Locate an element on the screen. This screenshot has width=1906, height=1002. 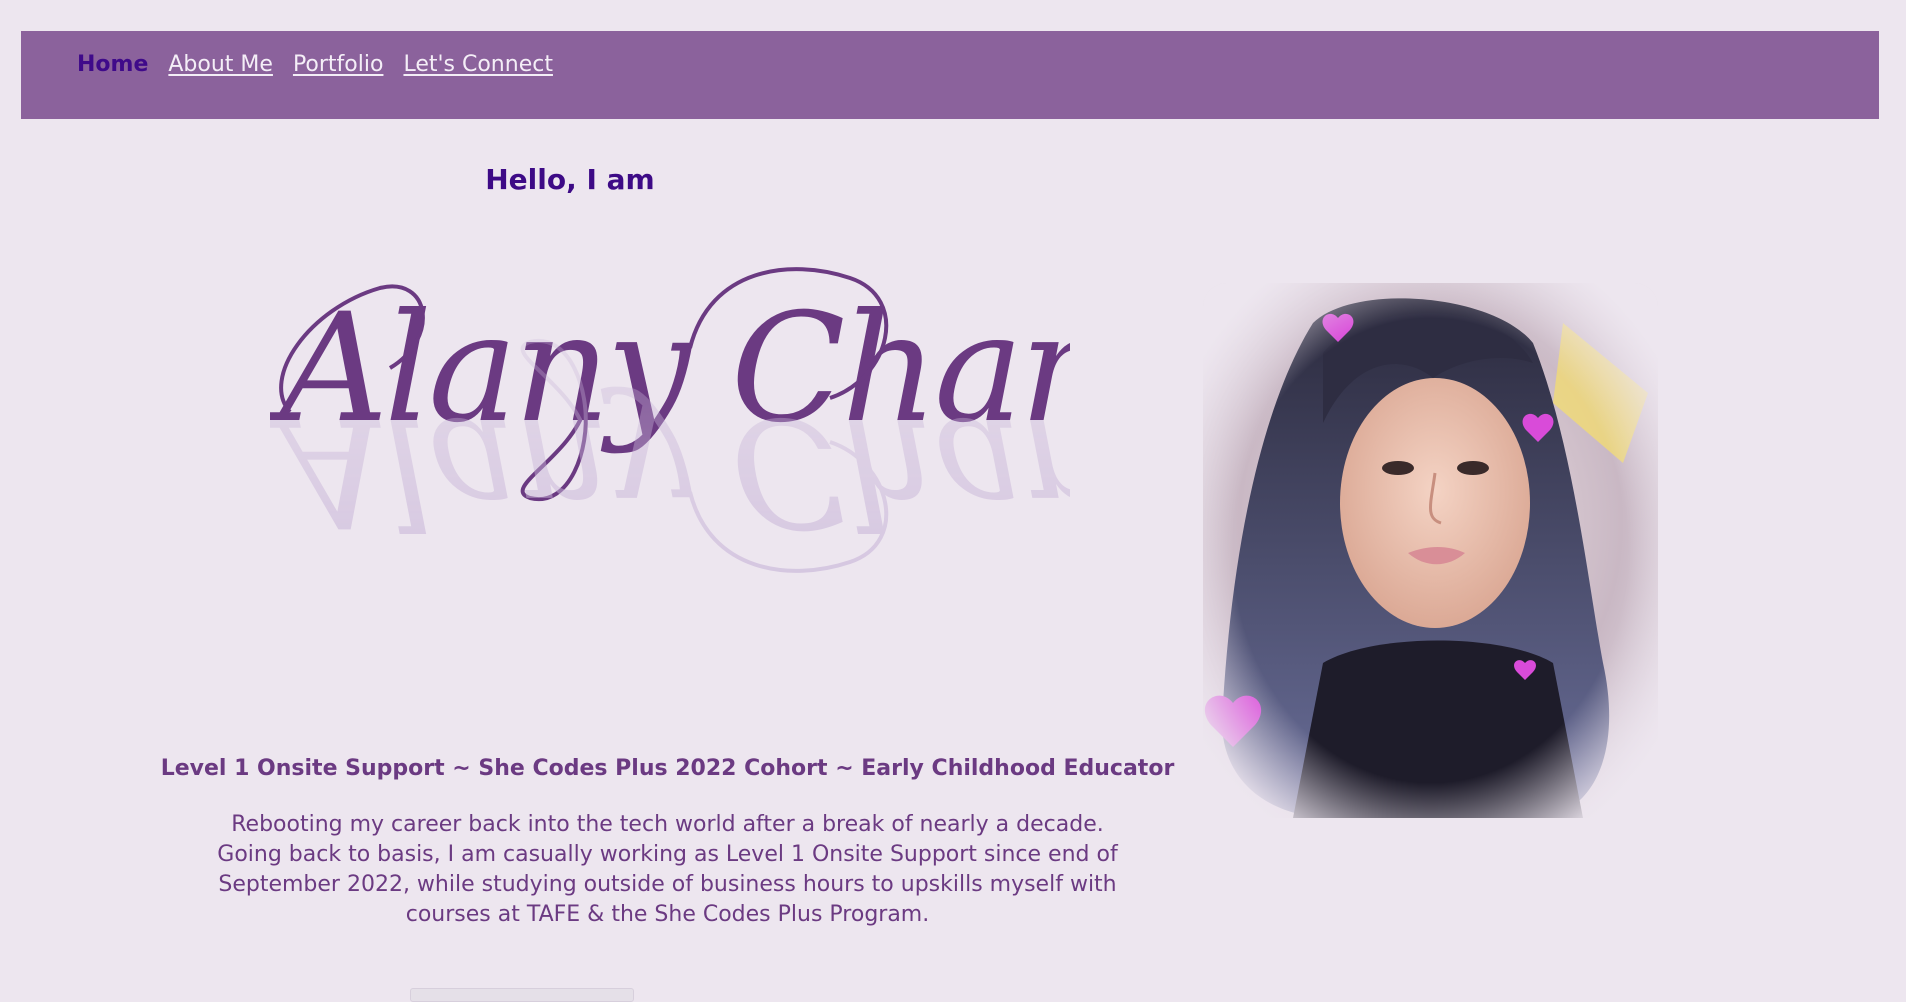
nav-about-link: About Me is located at coordinates (220, 65).